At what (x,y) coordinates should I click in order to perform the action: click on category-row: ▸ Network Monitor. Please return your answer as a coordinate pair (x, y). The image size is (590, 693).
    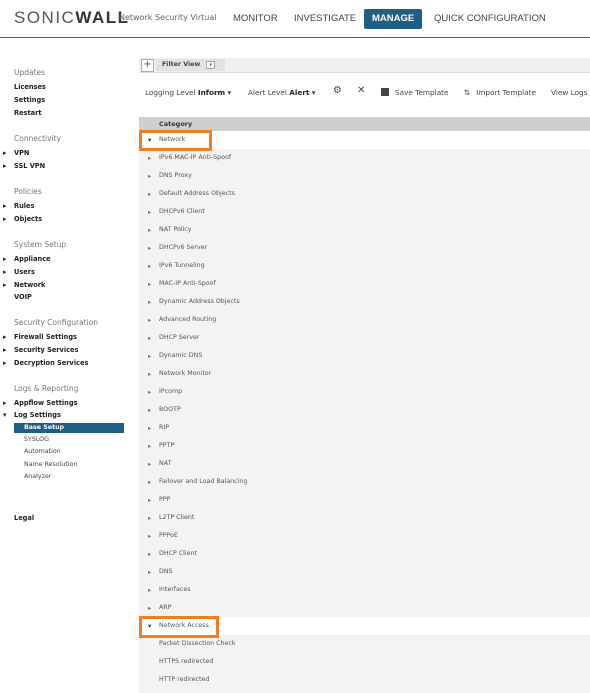
    Looking at the image, I should click on (364, 374).